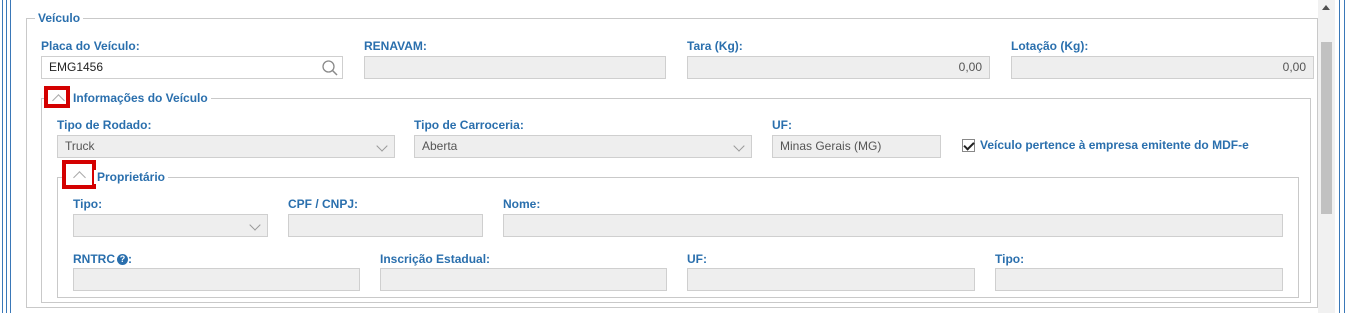  Describe the element at coordinates (76, 67) in the screenshot. I see `placa-value: EMG1456` at that location.